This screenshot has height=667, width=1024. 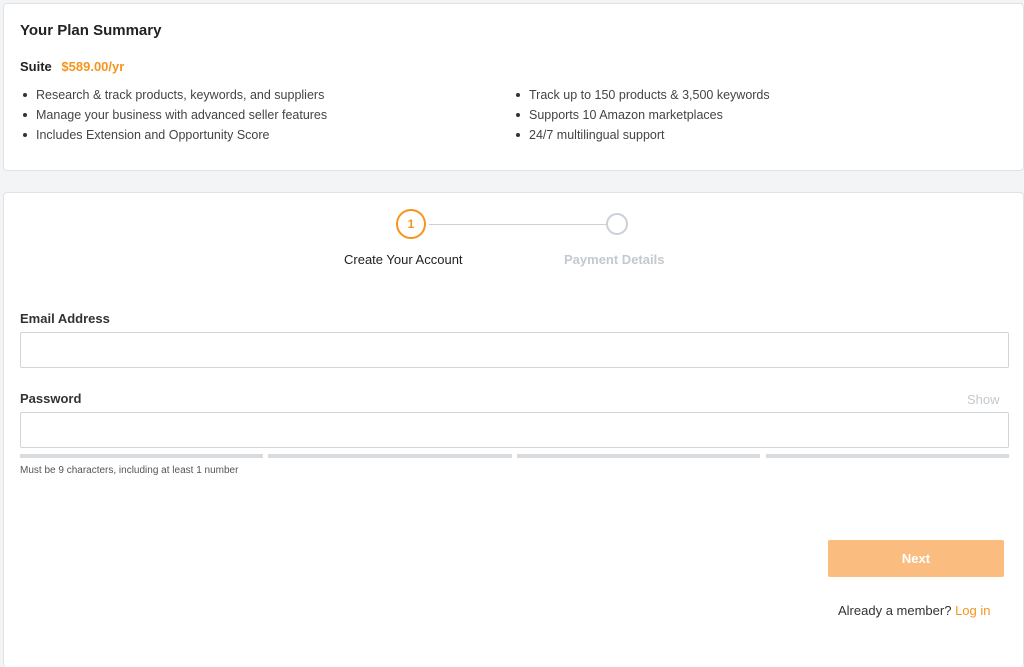 What do you see at coordinates (895, 610) in the screenshot?
I see `member-text: Already a member?` at bounding box center [895, 610].